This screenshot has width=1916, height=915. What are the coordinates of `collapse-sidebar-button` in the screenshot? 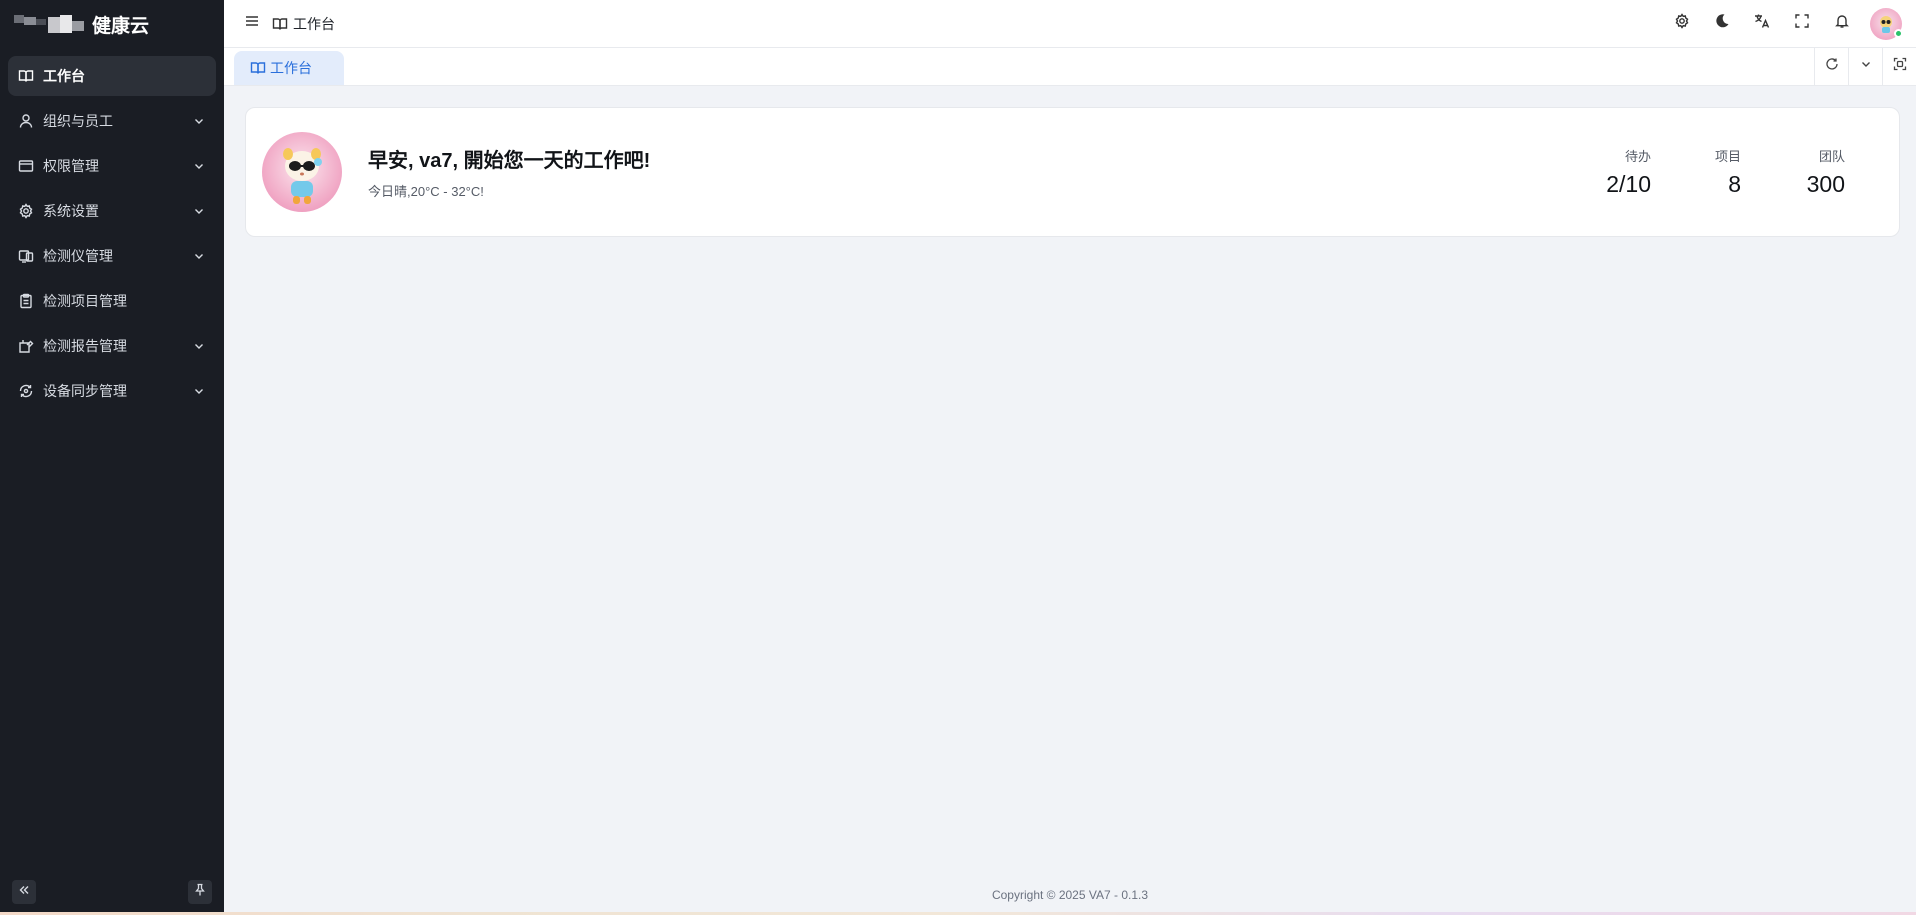 It's located at (24, 892).